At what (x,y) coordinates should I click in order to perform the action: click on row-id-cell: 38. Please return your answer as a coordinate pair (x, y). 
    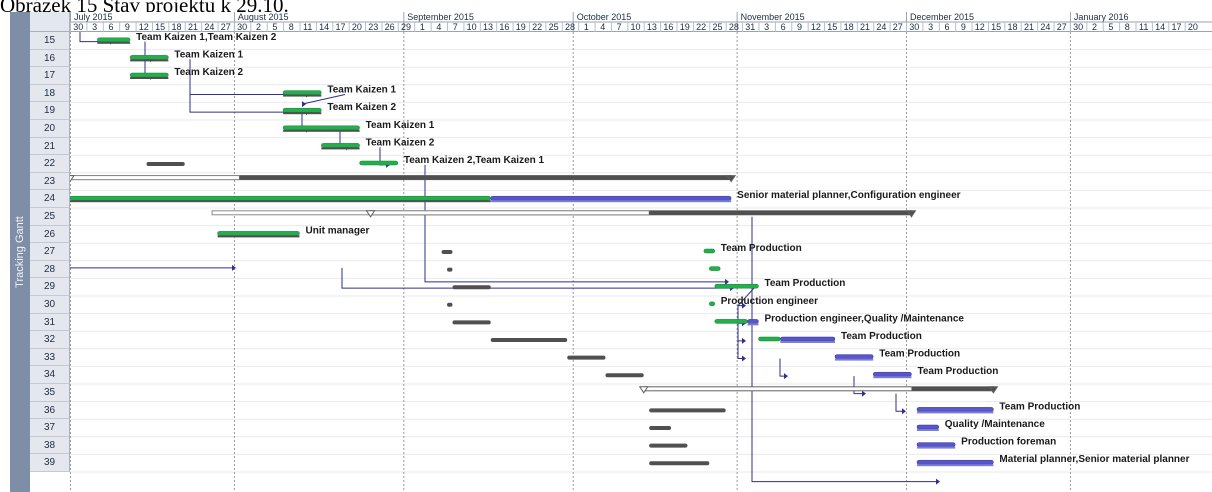
    Looking at the image, I should click on (50, 445).